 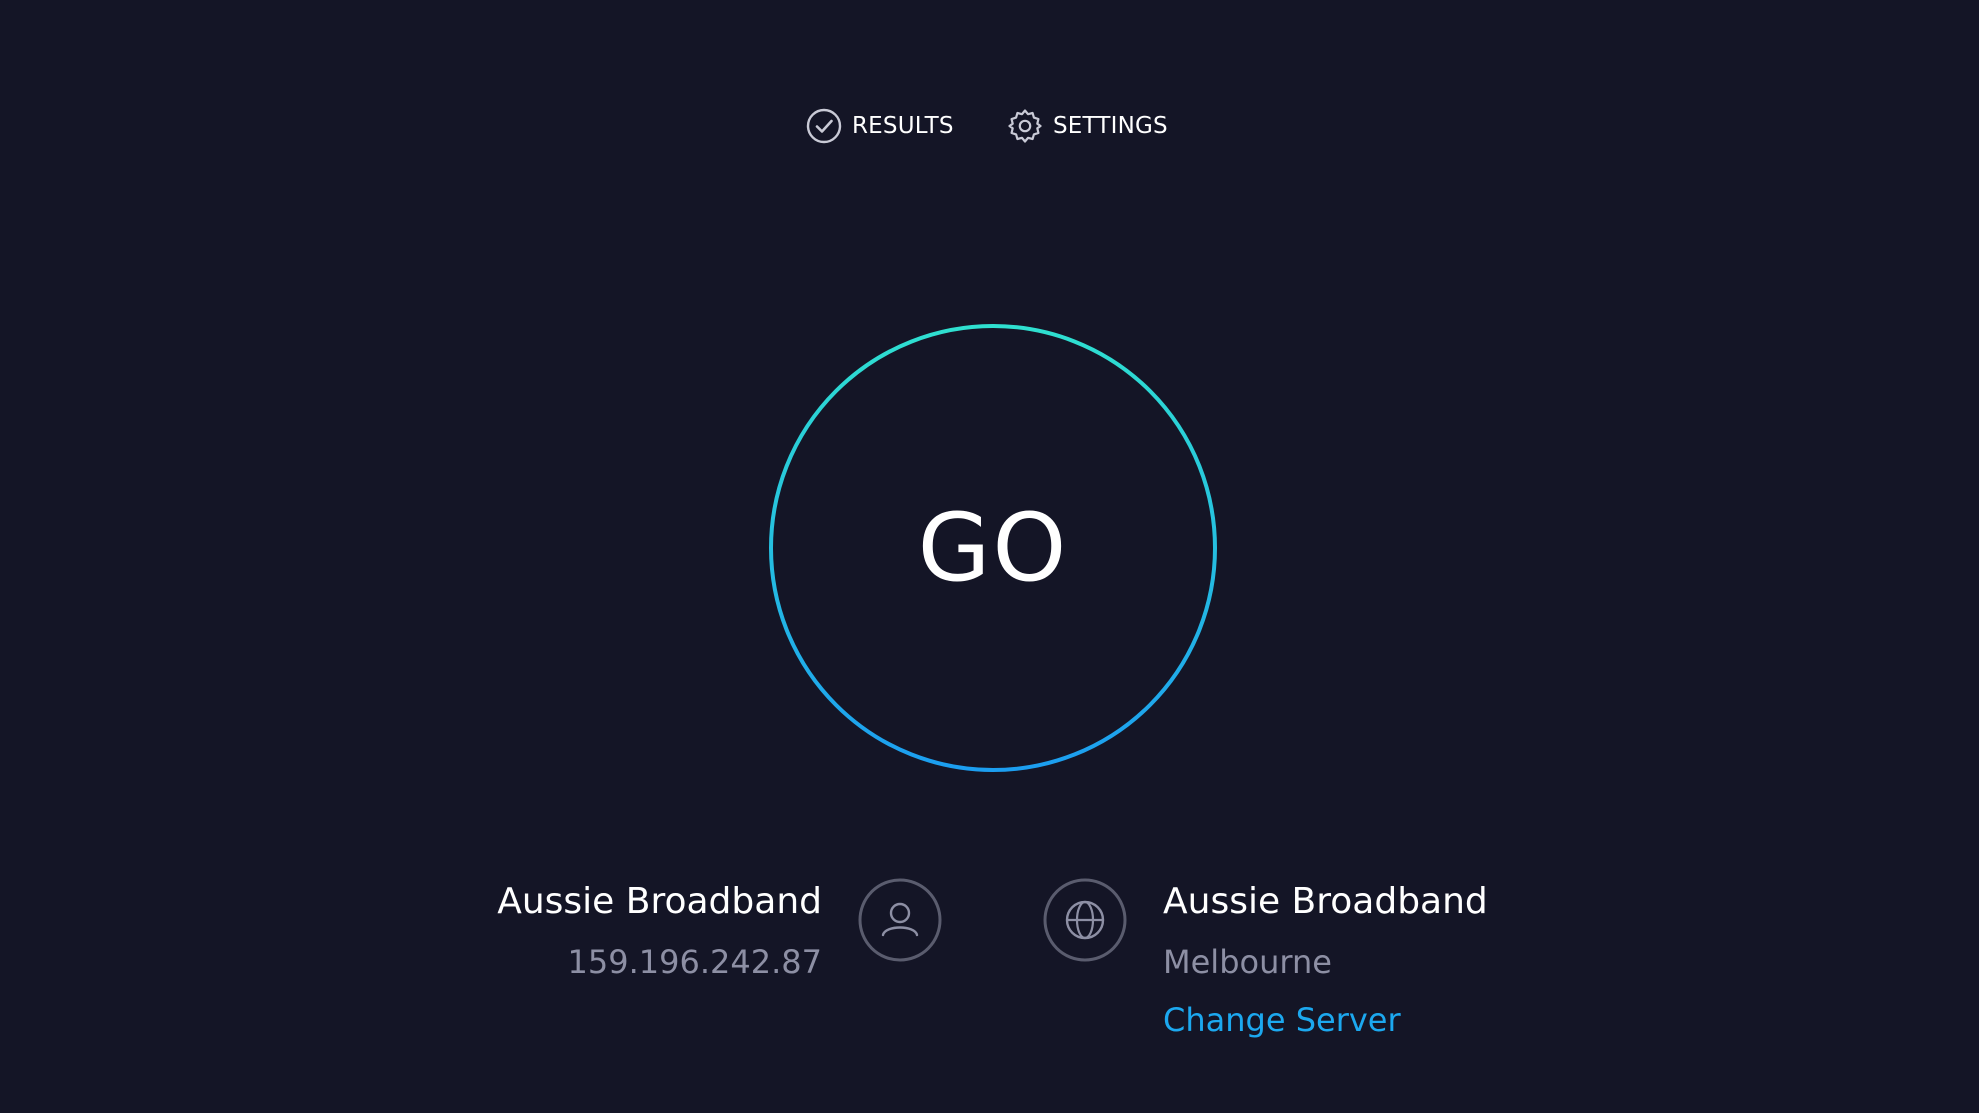 I want to click on go-button: GO, so click(x=993, y=548).